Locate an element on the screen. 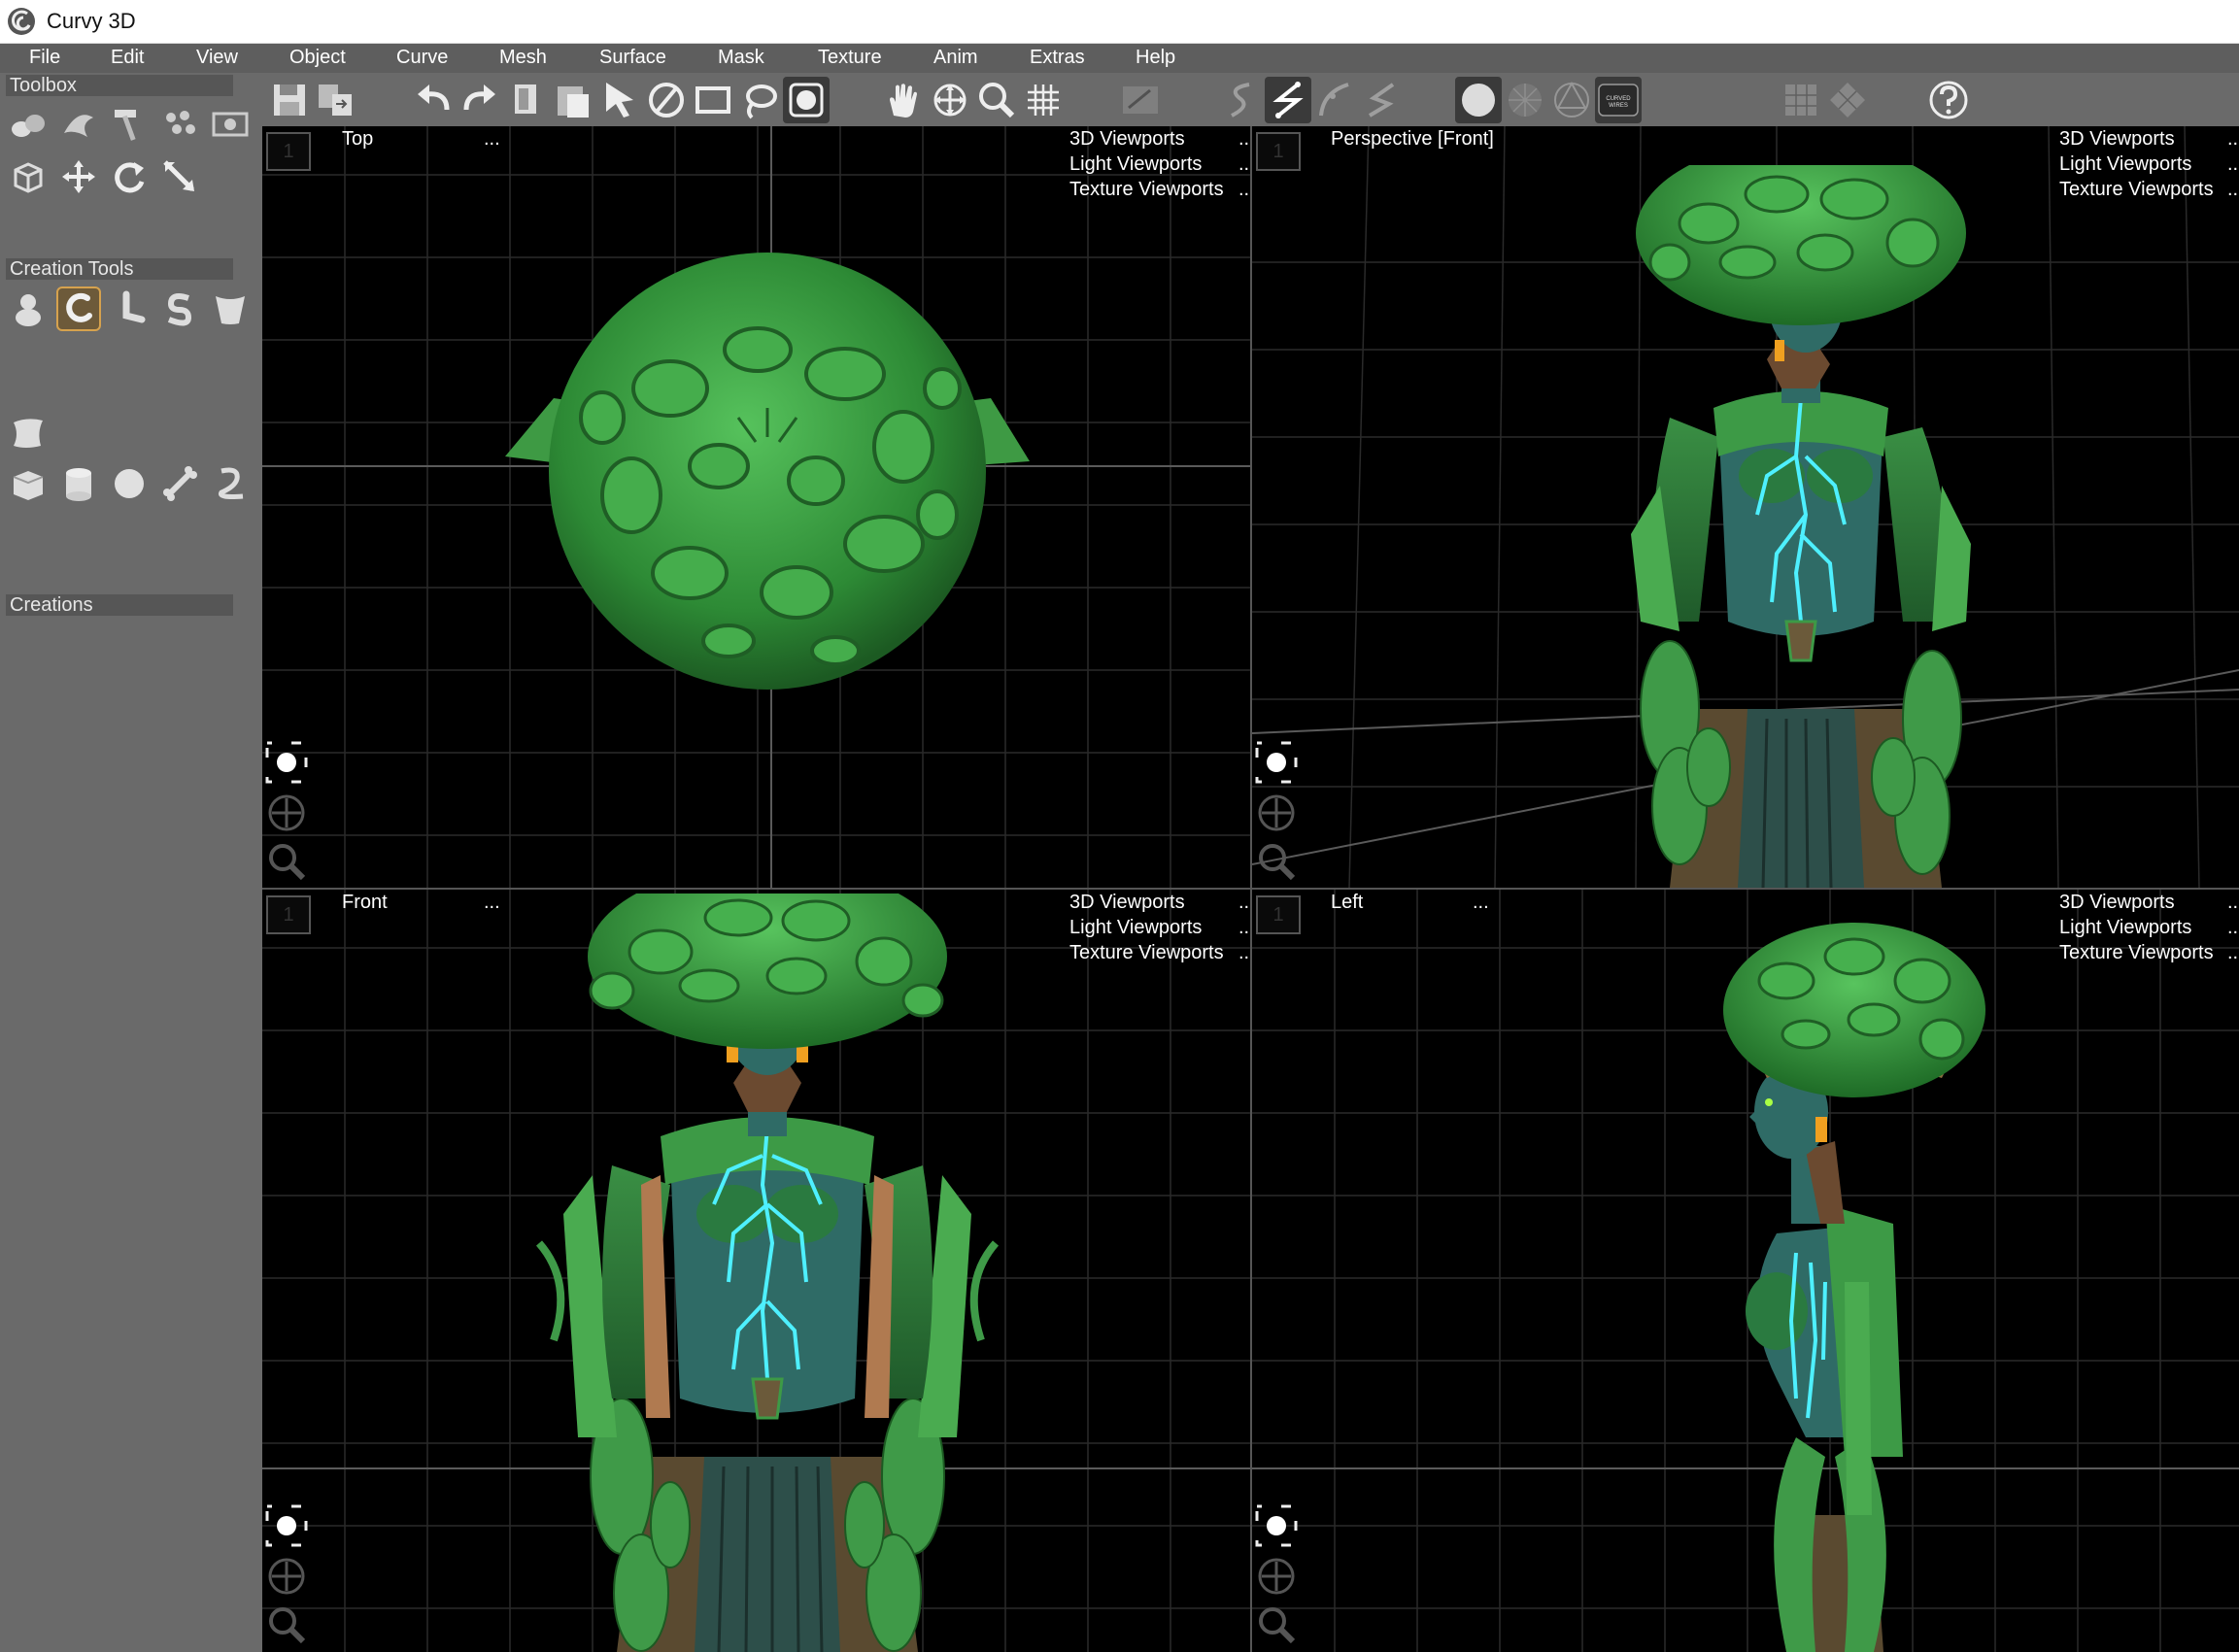  menu-file: File is located at coordinates (44, 58).